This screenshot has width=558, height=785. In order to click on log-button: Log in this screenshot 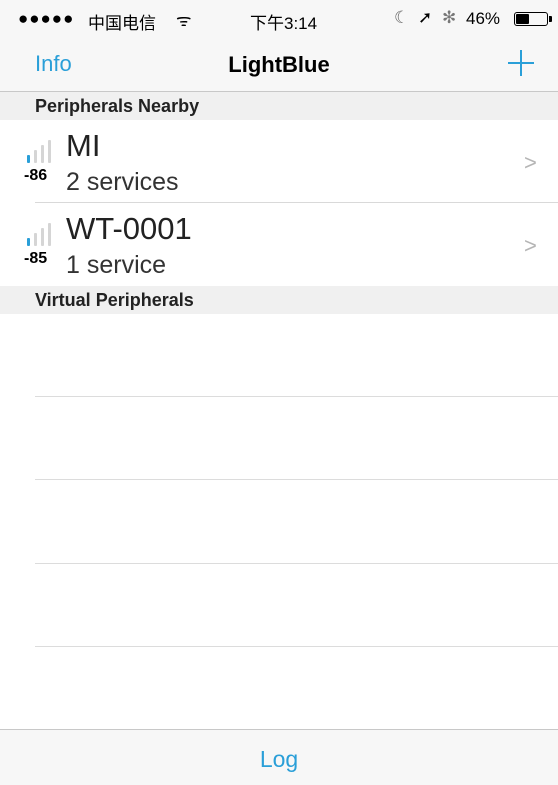, I will do `click(279, 759)`.